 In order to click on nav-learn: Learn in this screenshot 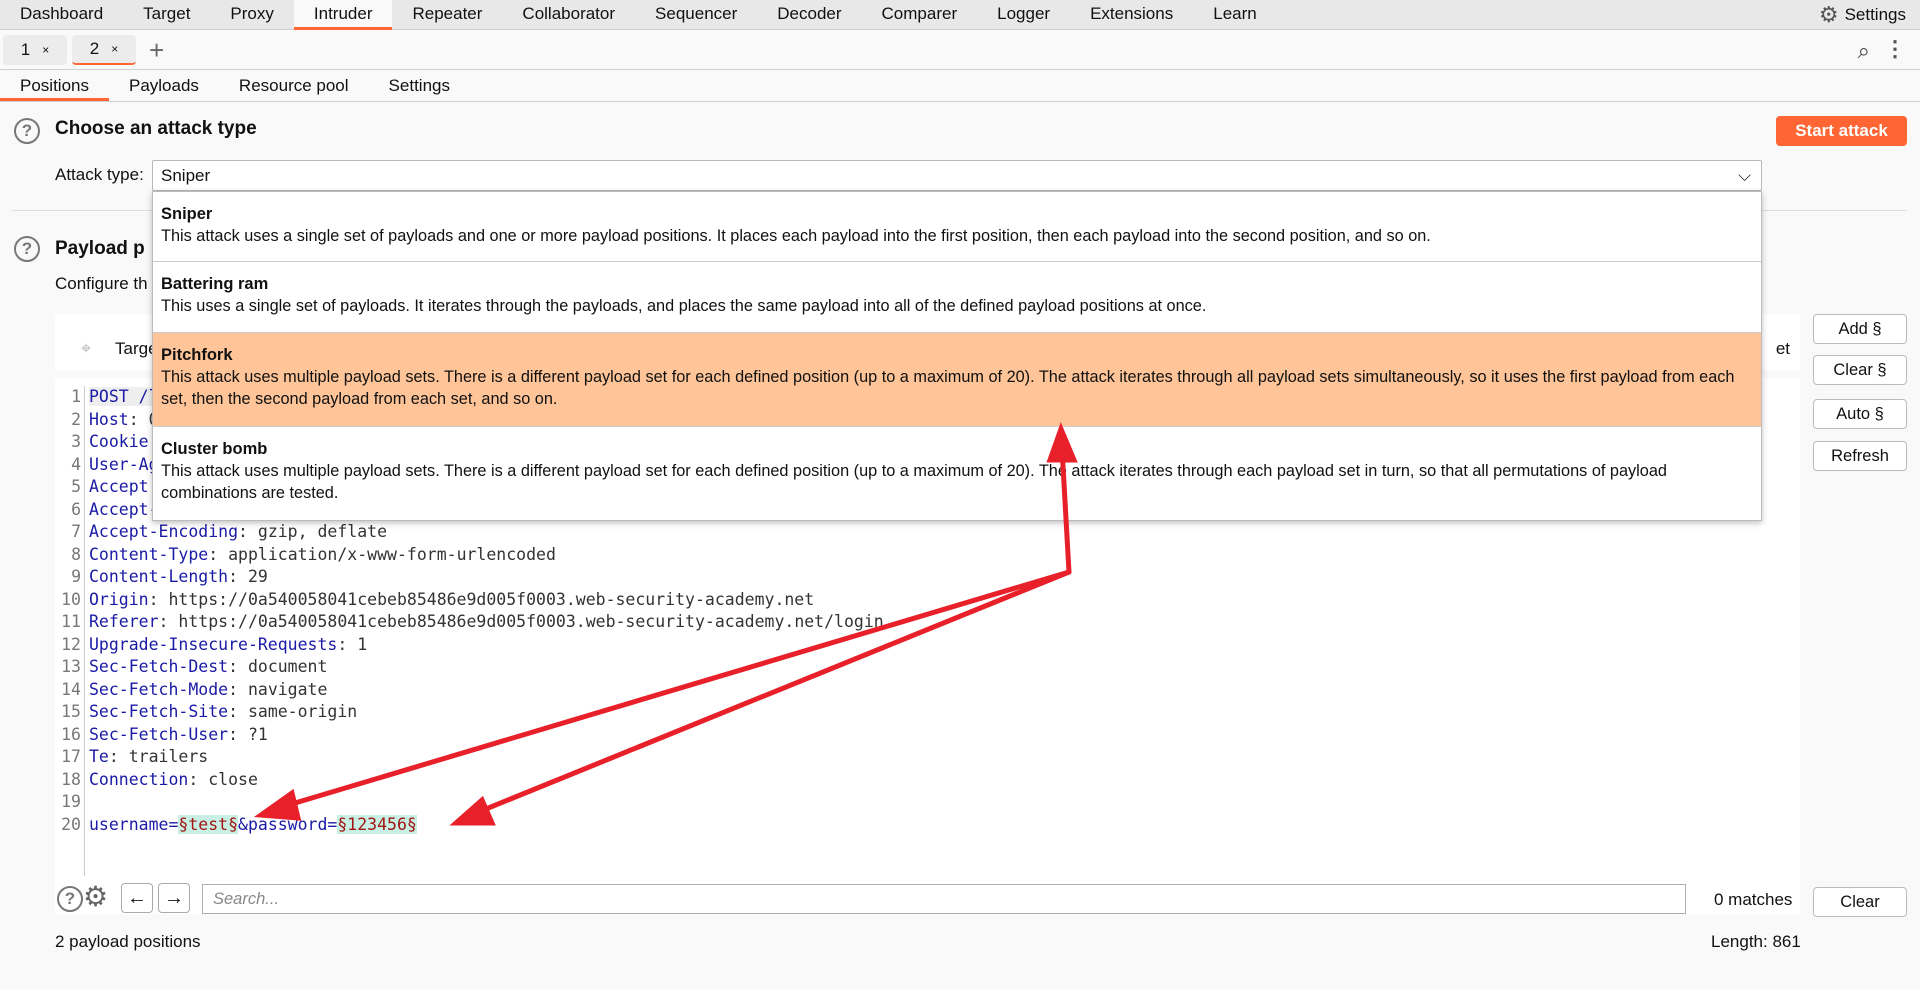, I will do `click(1234, 15)`.